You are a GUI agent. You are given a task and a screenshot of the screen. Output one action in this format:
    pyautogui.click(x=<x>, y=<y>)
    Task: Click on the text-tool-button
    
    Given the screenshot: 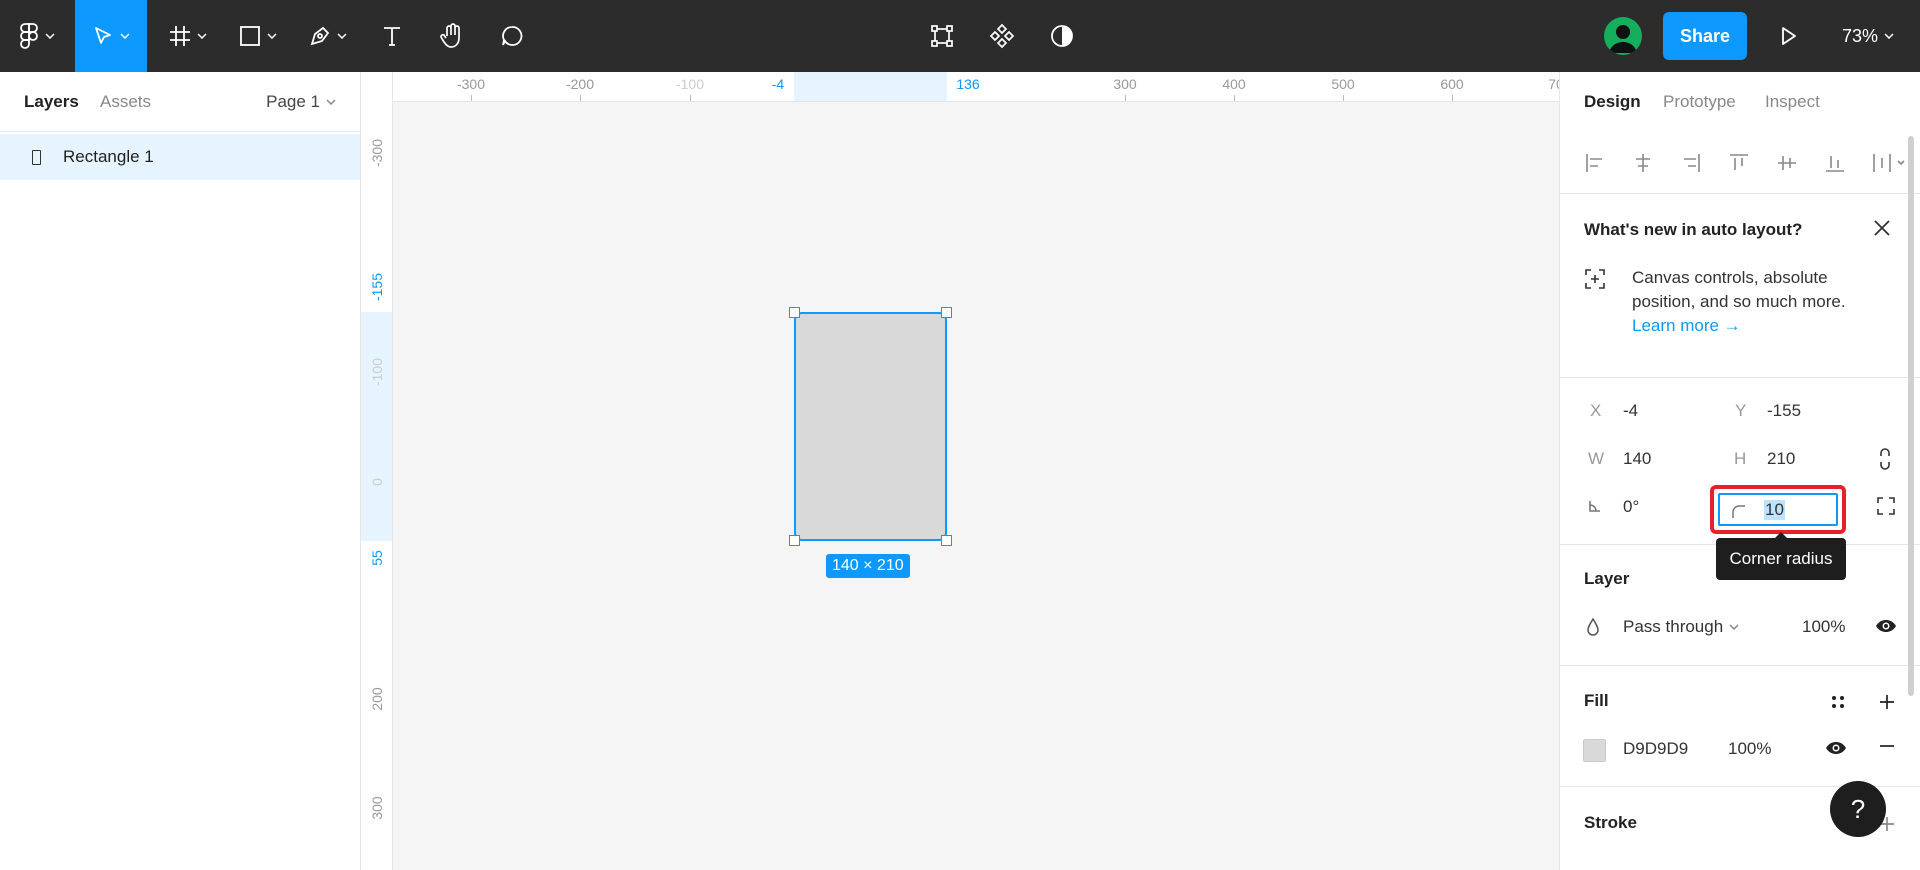 What is the action you would take?
    pyautogui.click(x=392, y=36)
    